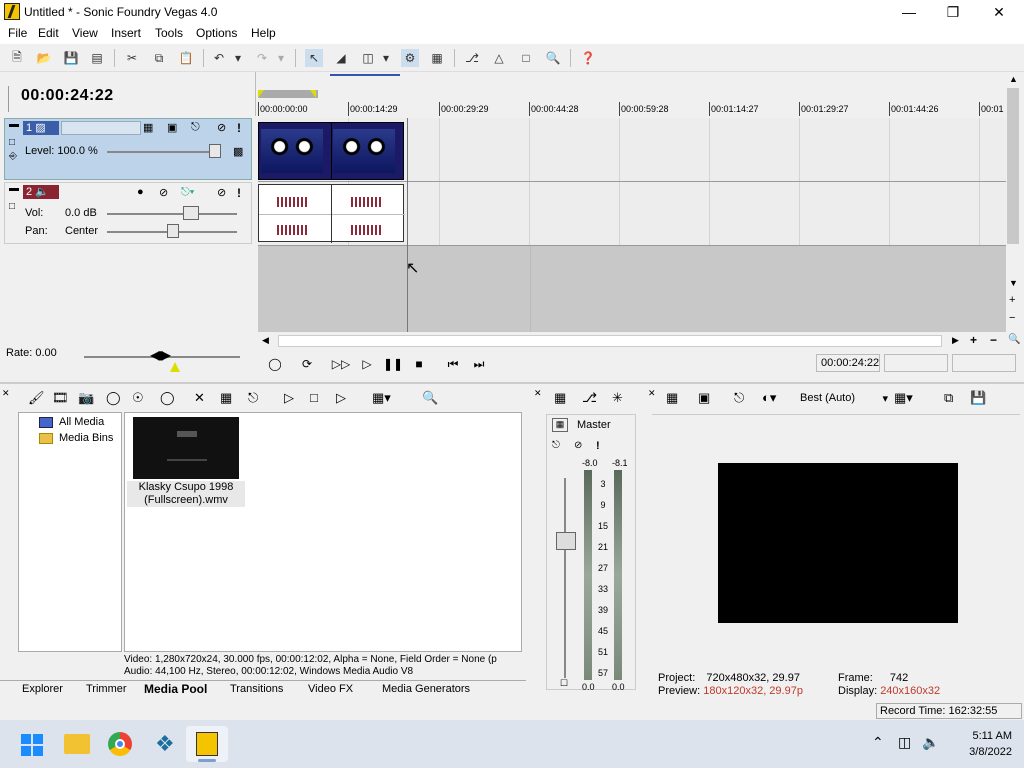 The height and width of the screenshot is (768, 1024). What do you see at coordinates (930, 742) in the screenshot?
I see `volume-icon: 🔈` at bounding box center [930, 742].